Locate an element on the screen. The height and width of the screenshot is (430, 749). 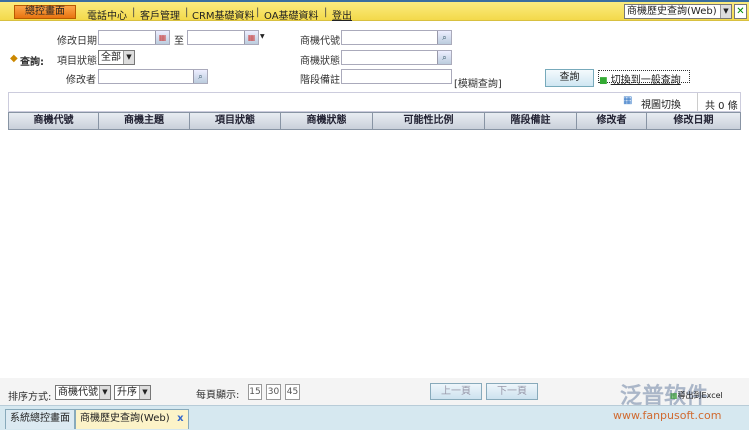
switch-icon: ■ is located at coordinates (603, 81).